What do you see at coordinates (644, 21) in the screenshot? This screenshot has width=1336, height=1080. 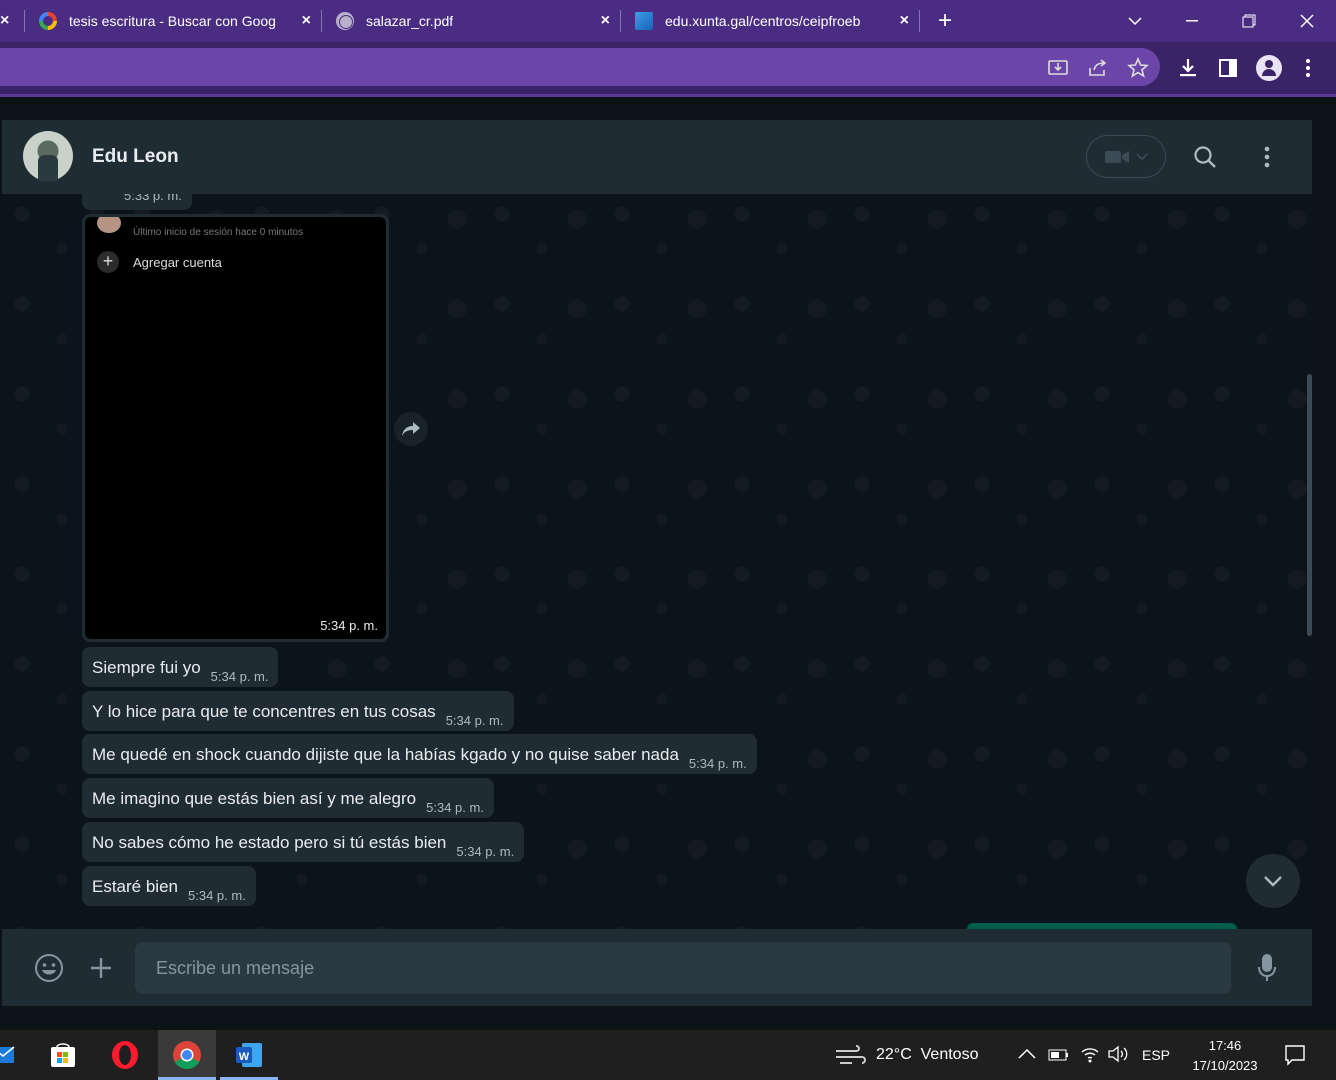 I see `xunta-icon` at bounding box center [644, 21].